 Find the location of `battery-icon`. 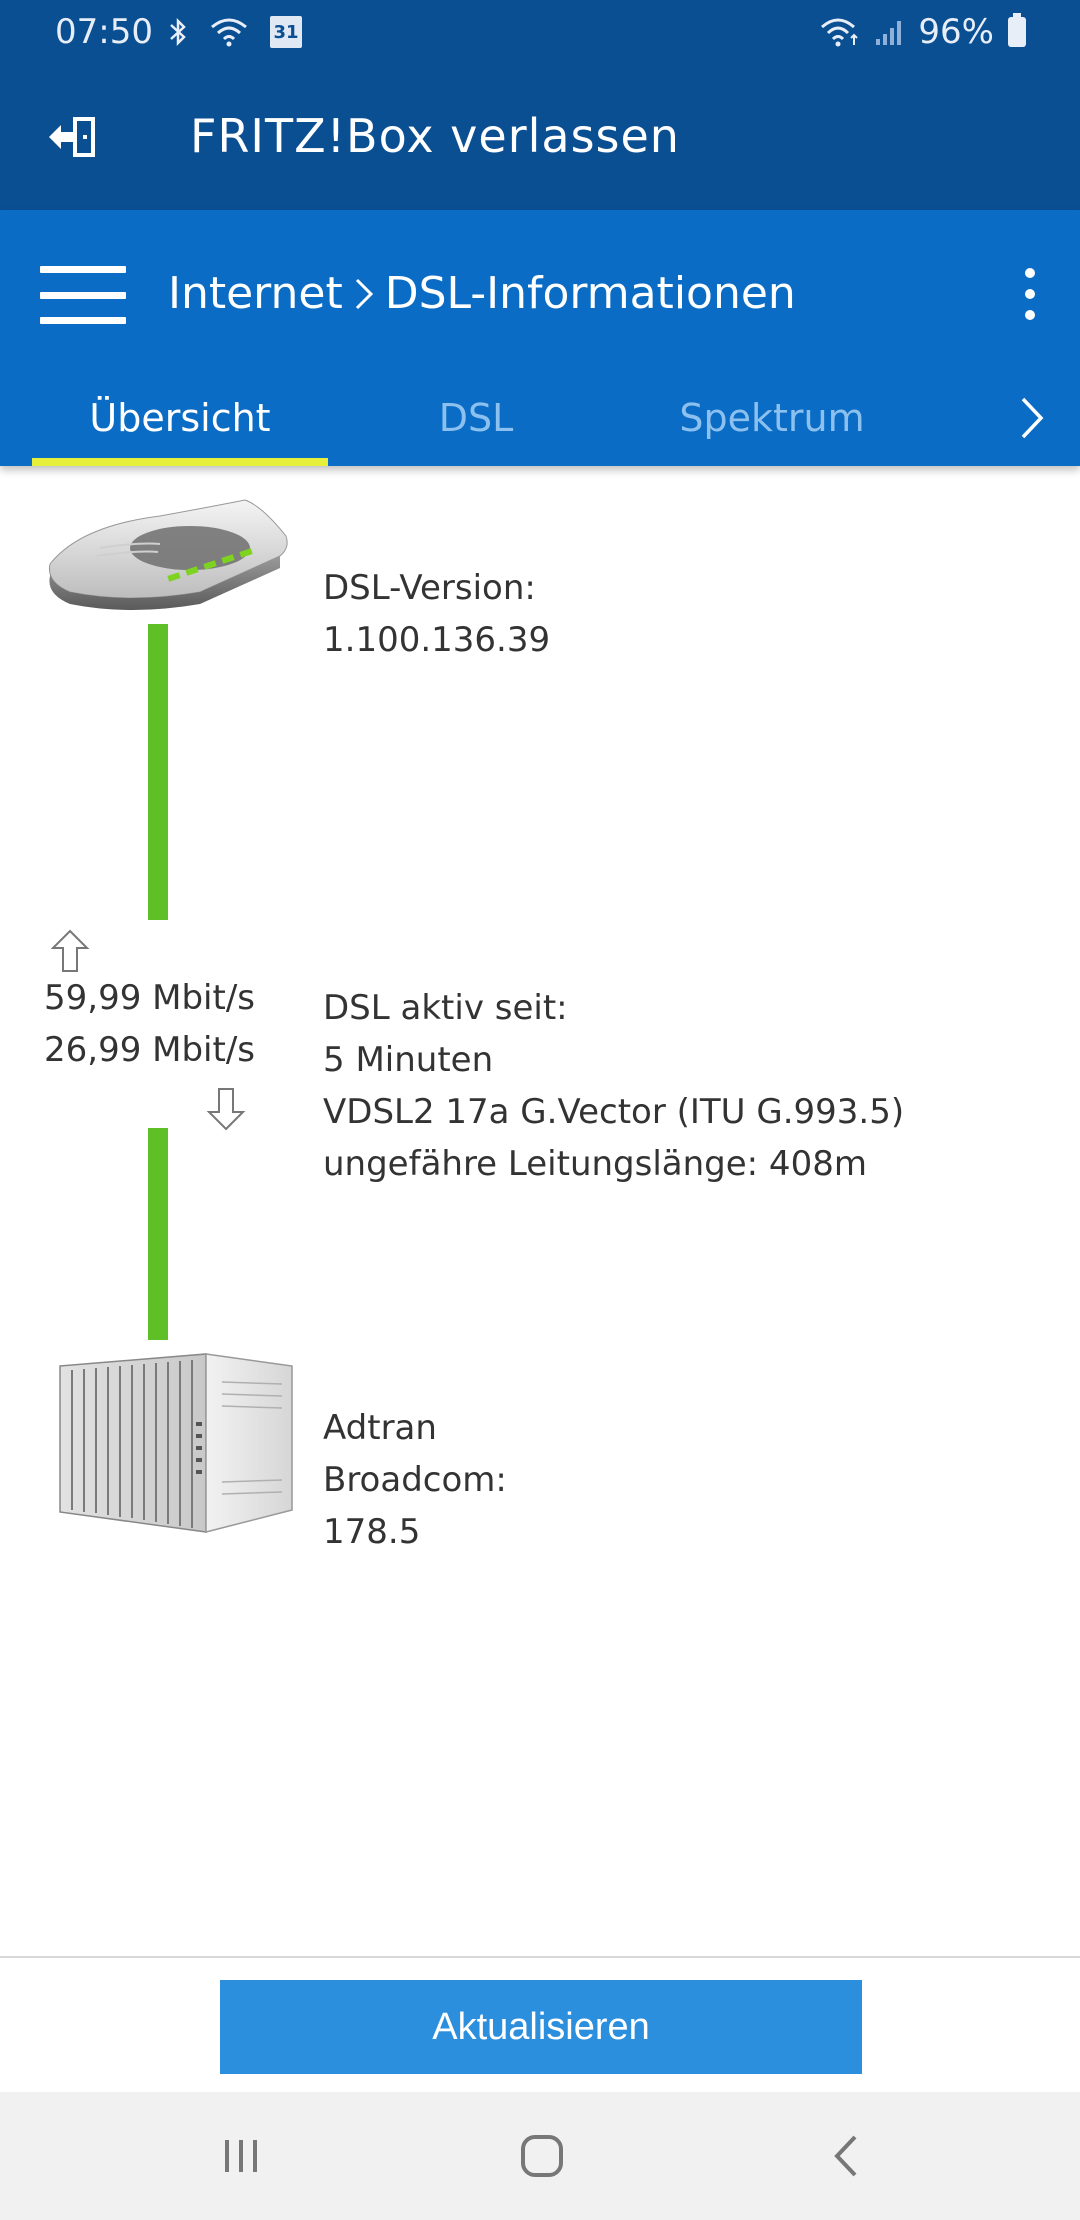

battery-icon is located at coordinates (1017, 30).